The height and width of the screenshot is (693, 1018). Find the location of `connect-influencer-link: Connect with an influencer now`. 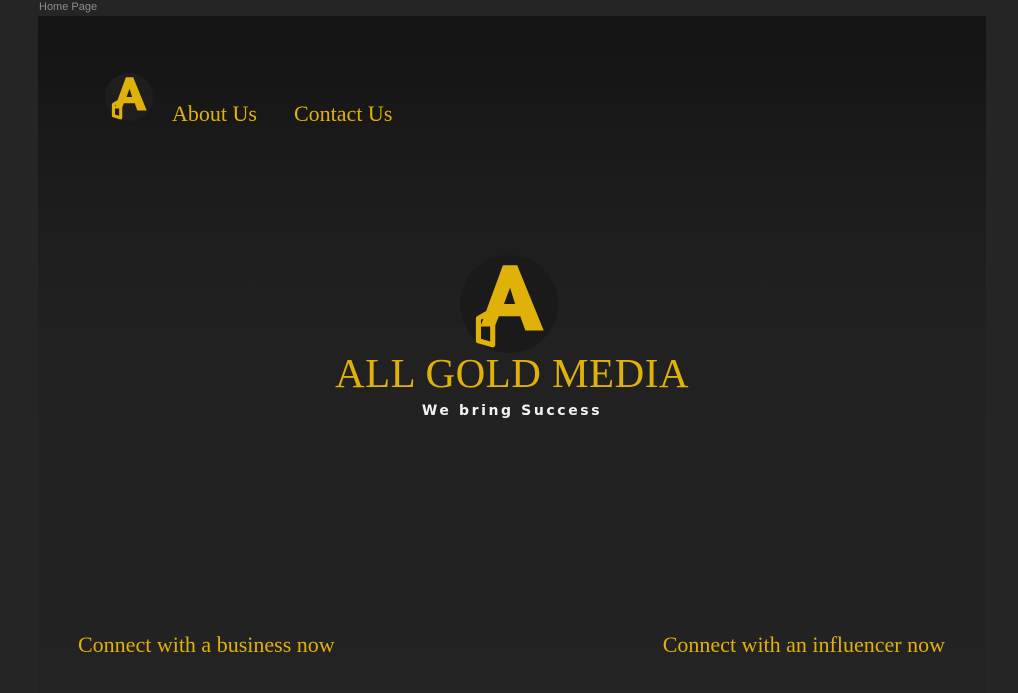

connect-influencer-link: Connect with an influencer now is located at coordinates (804, 645).